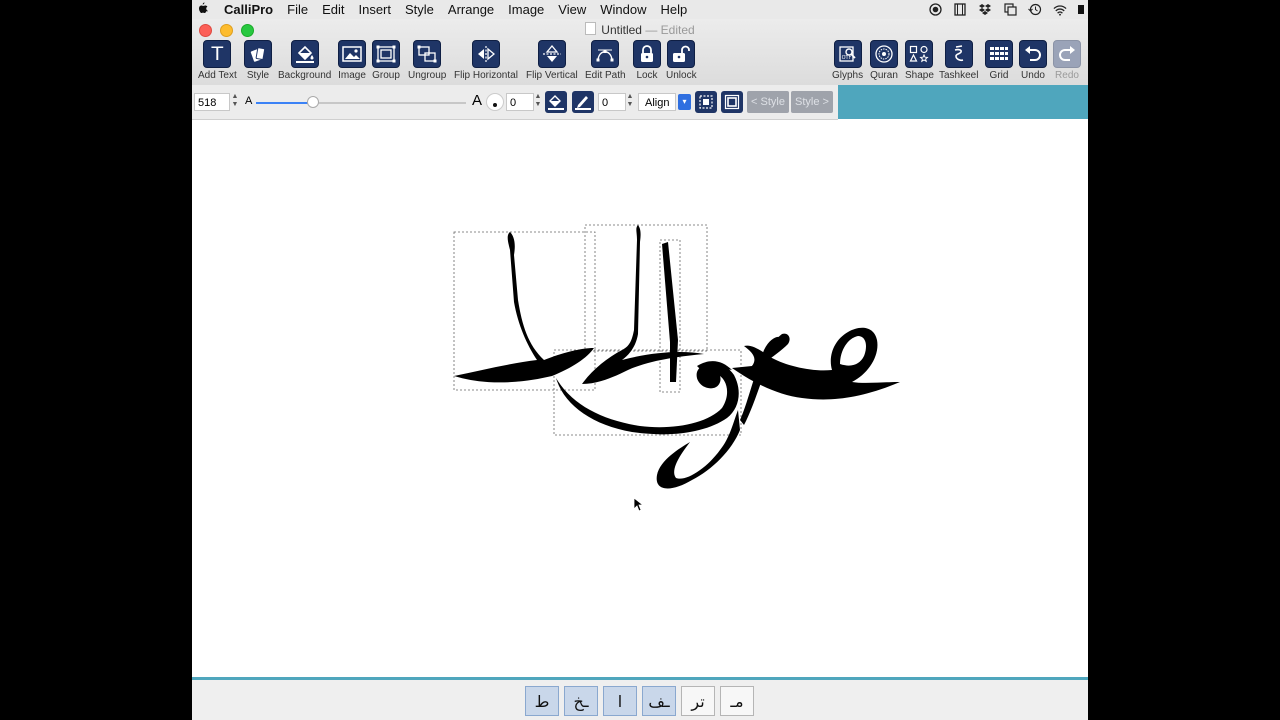 The height and width of the screenshot is (720, 1280). I want to click on unlock-tool: Unlock, so click(681, 60).